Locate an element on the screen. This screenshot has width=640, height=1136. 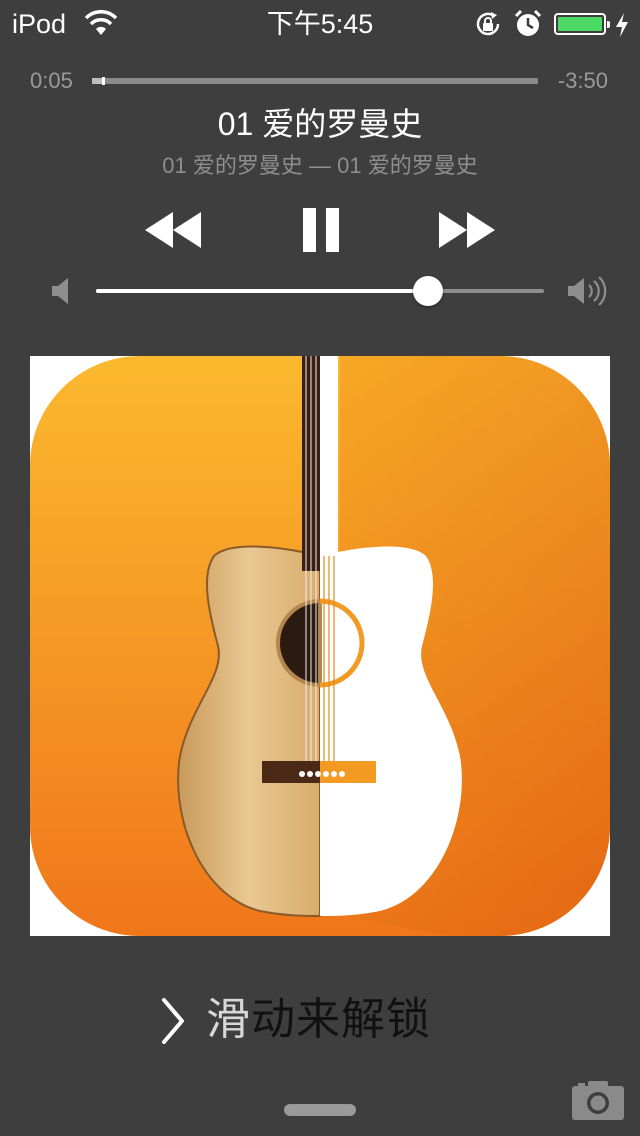
progress-fill is located at coordinates (97, 81).